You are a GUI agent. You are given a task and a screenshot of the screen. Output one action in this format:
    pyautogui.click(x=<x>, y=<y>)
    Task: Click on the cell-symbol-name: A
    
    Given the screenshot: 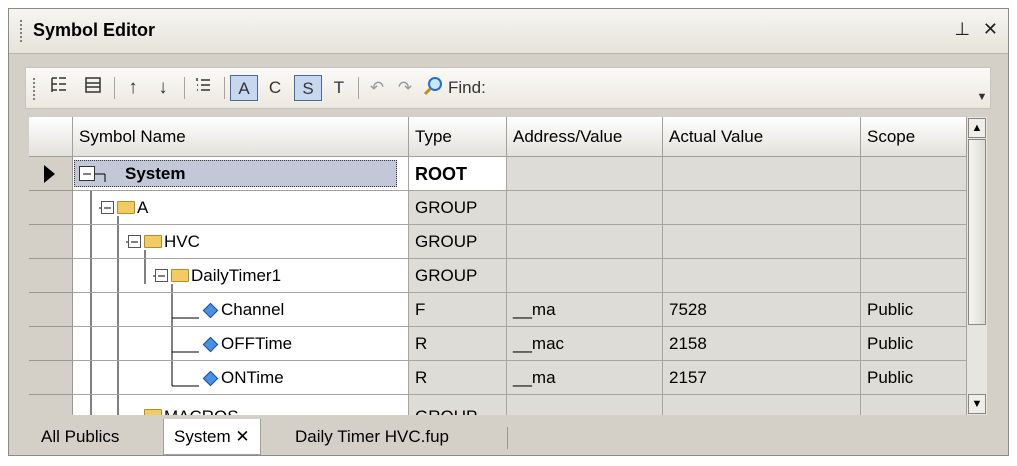 What is the action you would take?
    pyautogui.click(x=241, y=208)
    